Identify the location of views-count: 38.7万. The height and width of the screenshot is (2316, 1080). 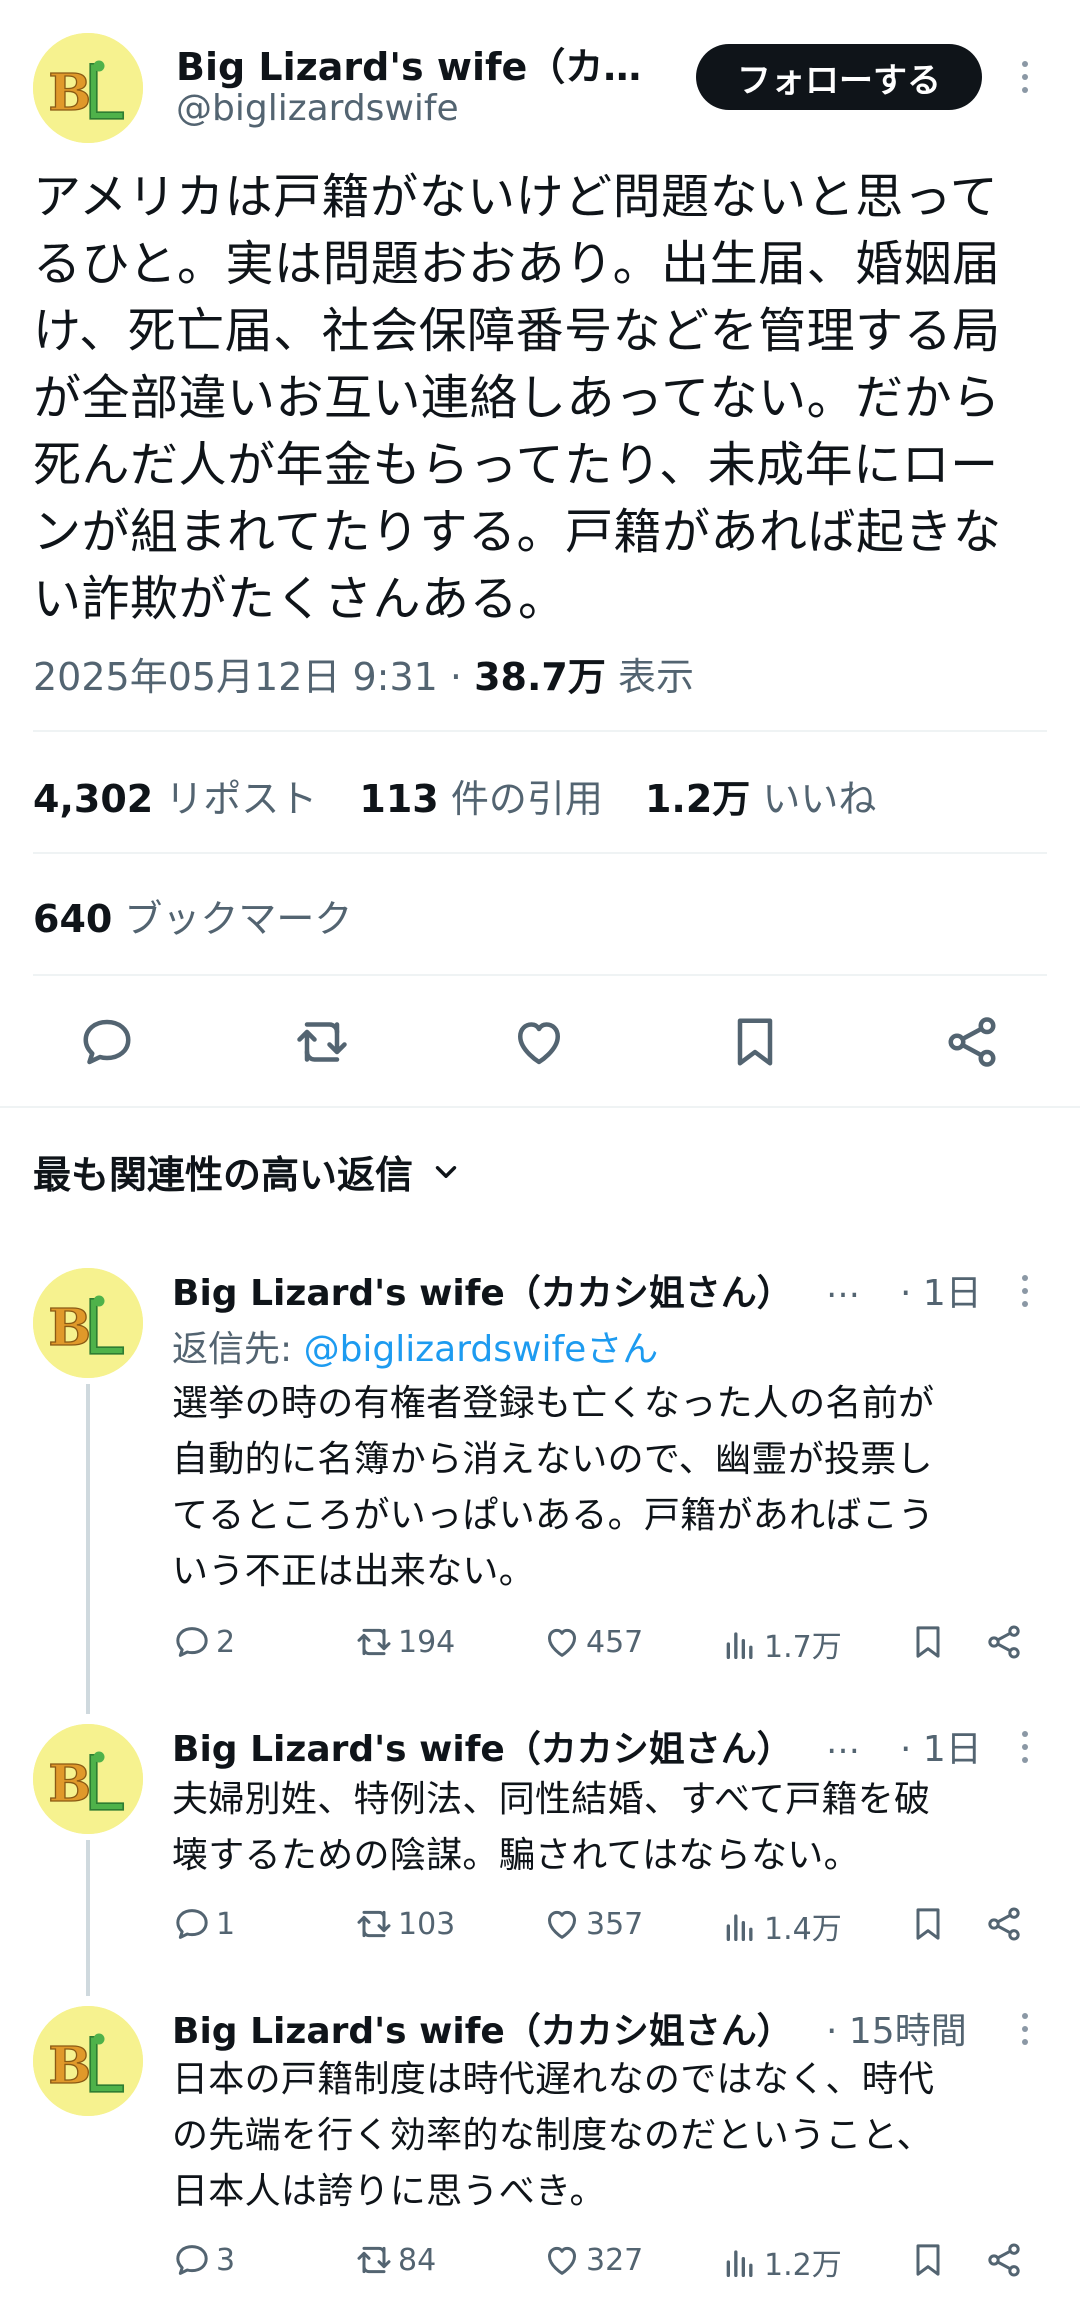
(540, 677).